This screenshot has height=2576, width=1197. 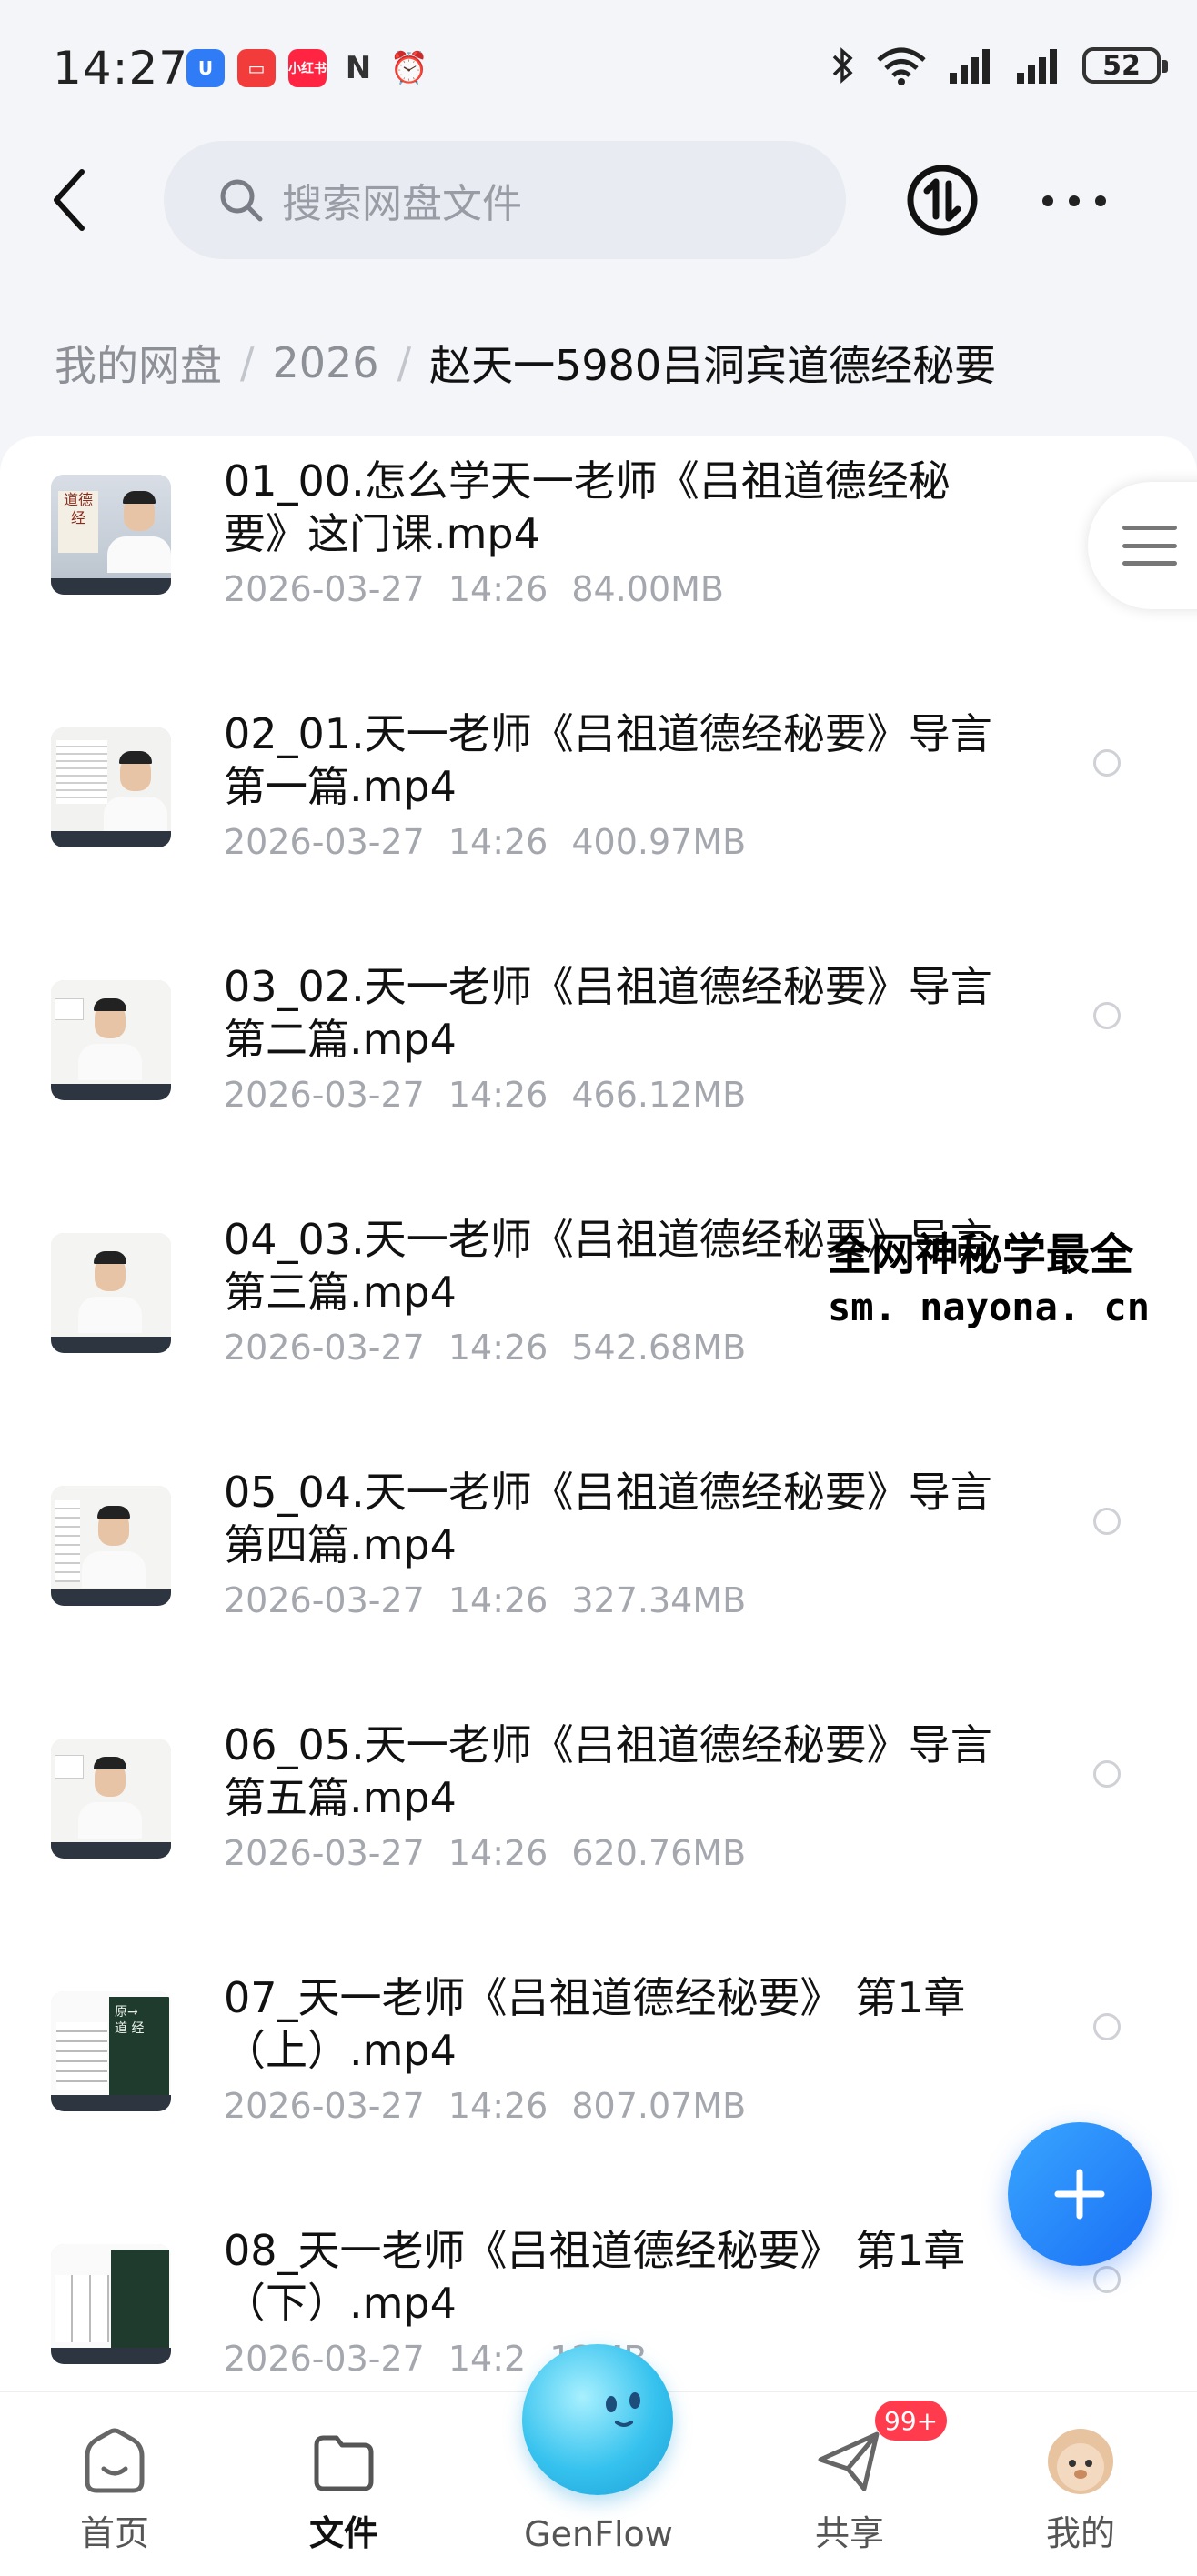 I want to click on file-meta: 2026-03-27 14:26 620.76MB, so click(x=485, y=1853).